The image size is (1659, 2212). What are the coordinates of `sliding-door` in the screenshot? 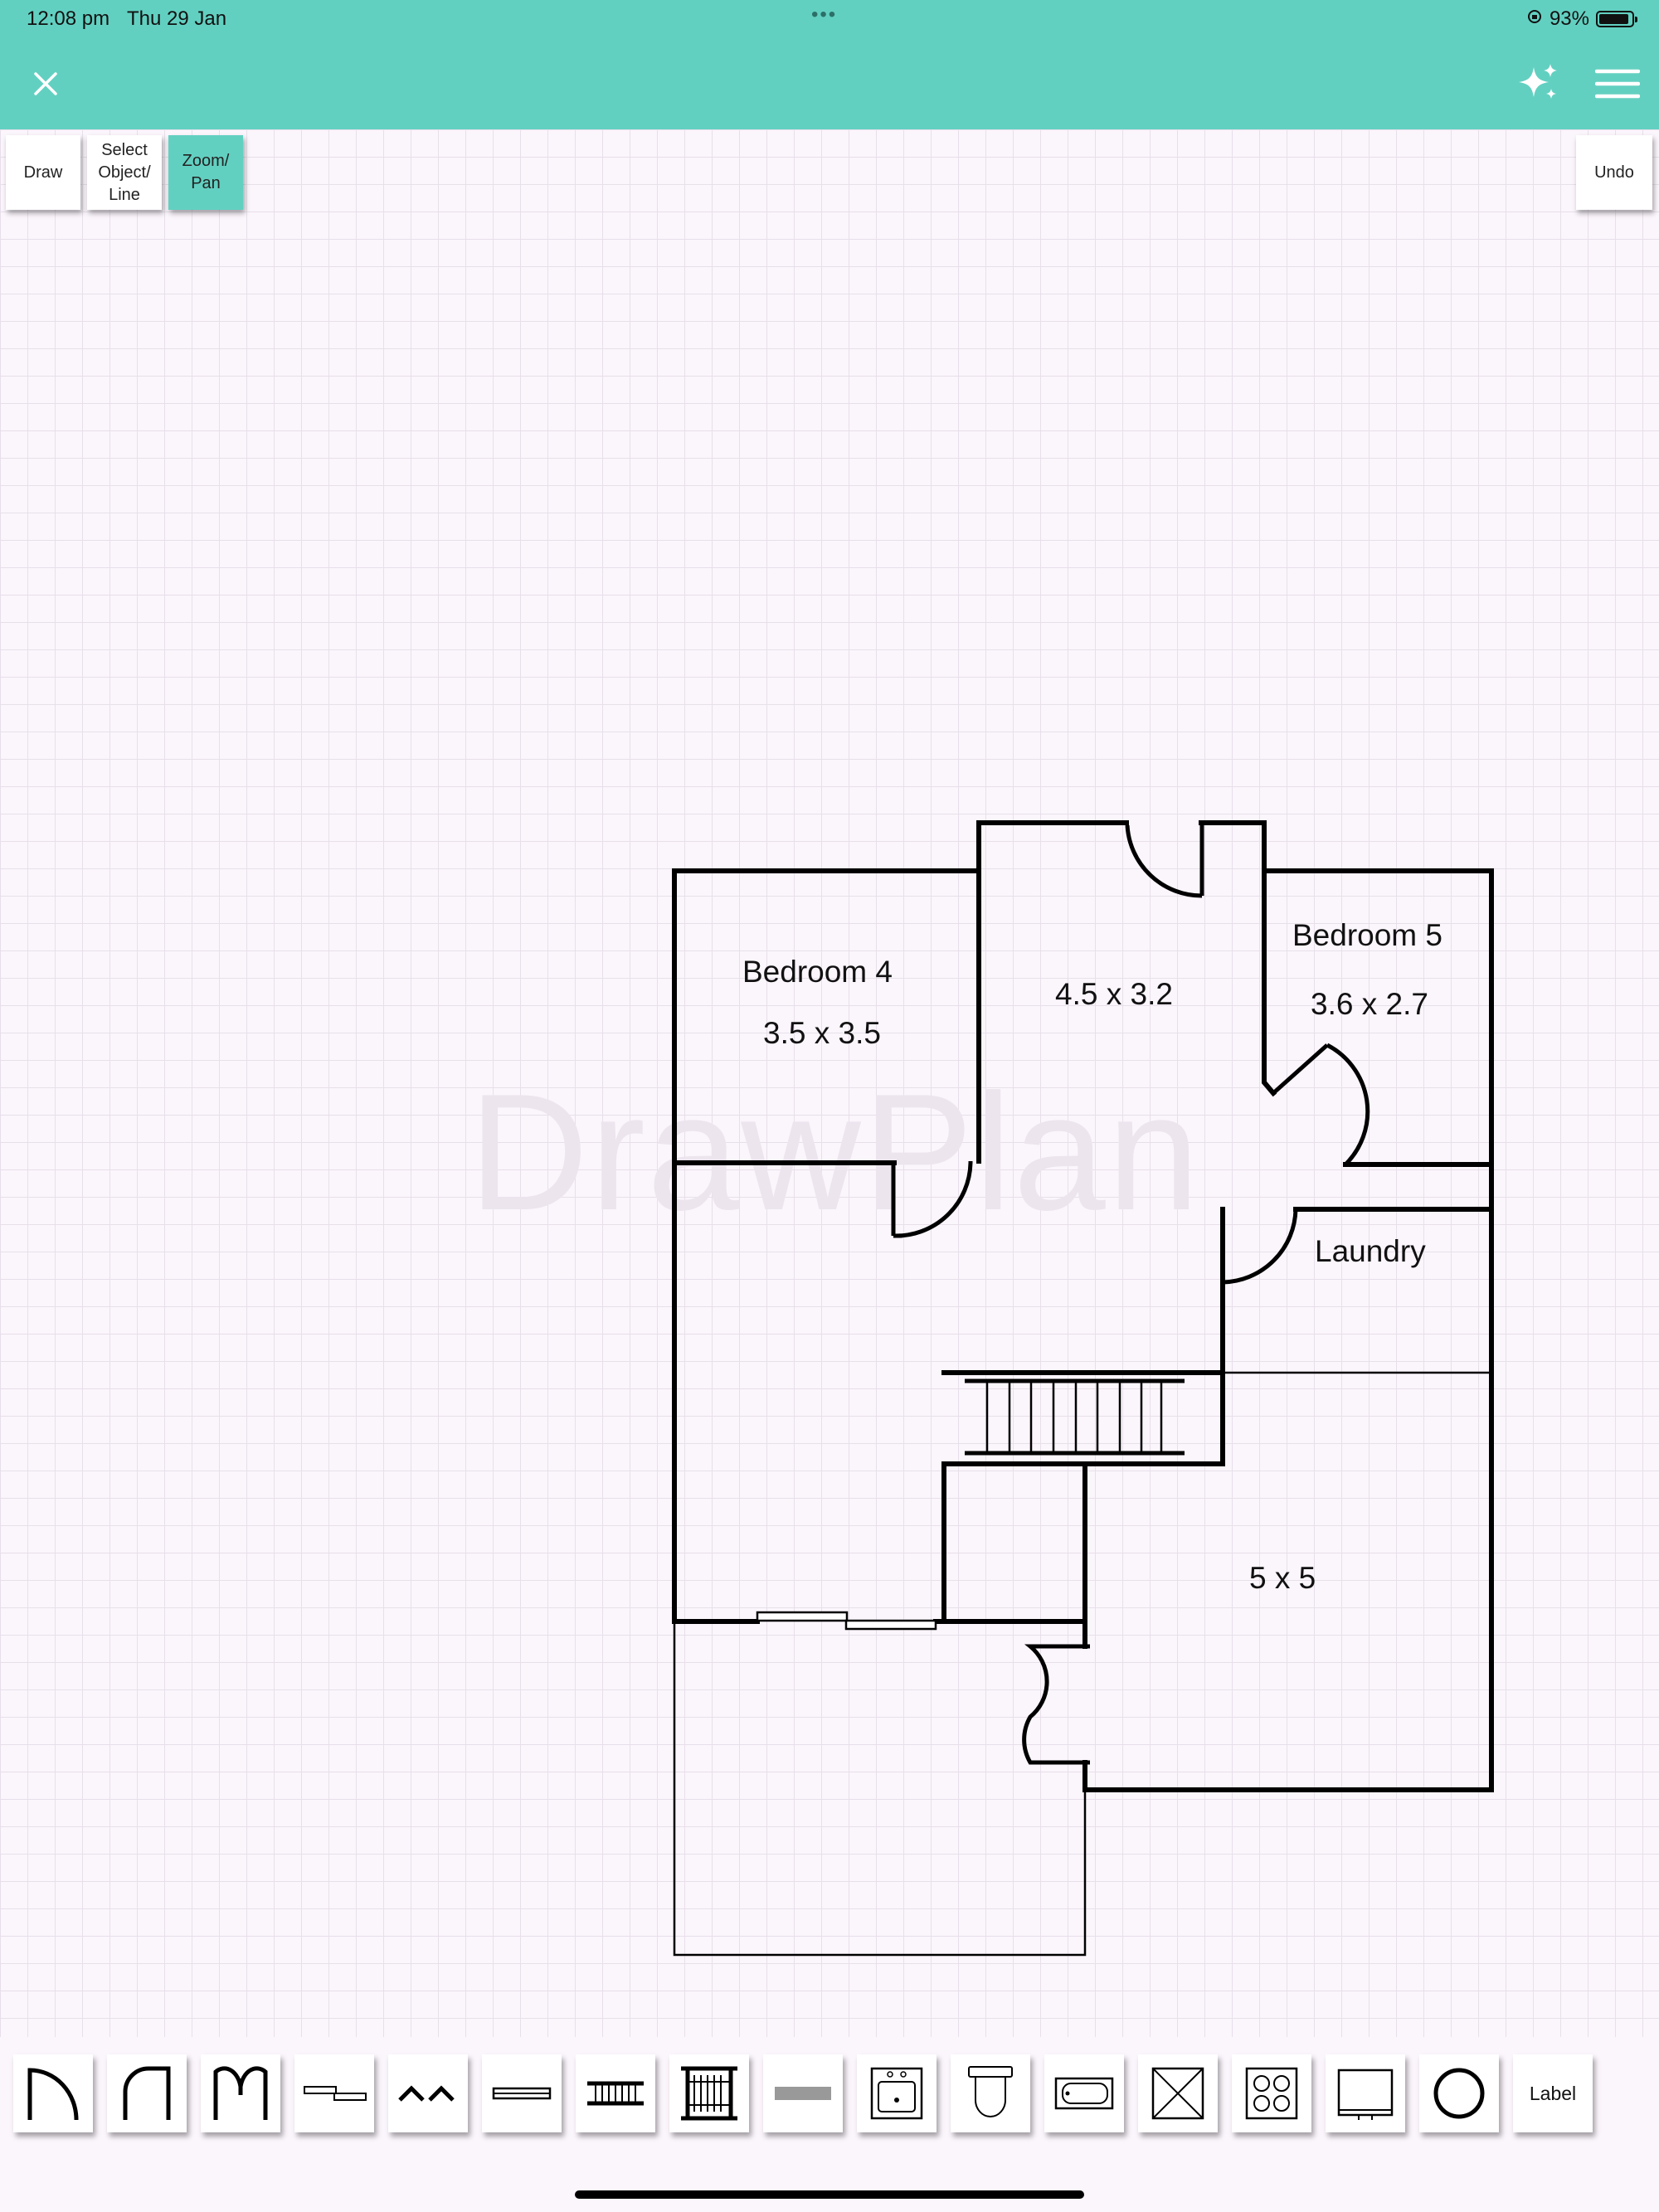 It's located at (846, 1621).